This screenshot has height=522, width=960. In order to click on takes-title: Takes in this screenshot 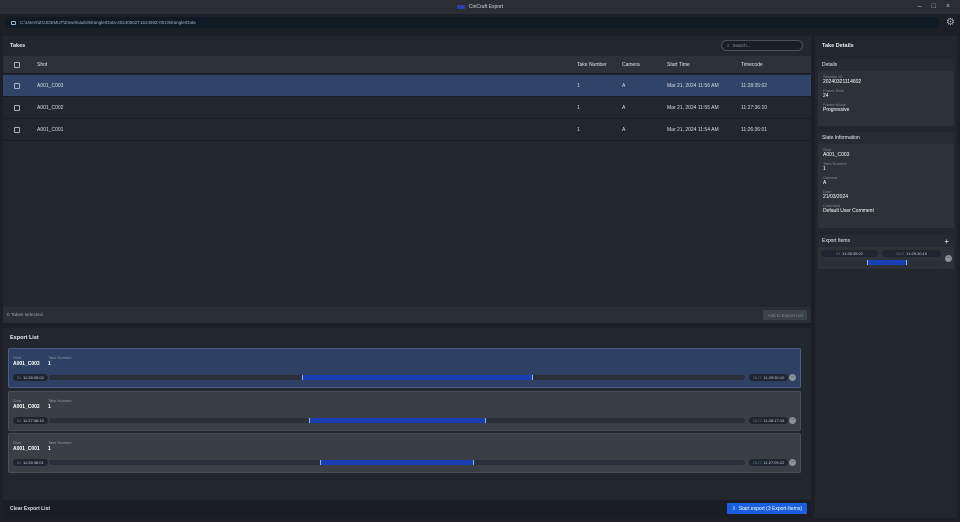, I will do `click(18, 46)`.